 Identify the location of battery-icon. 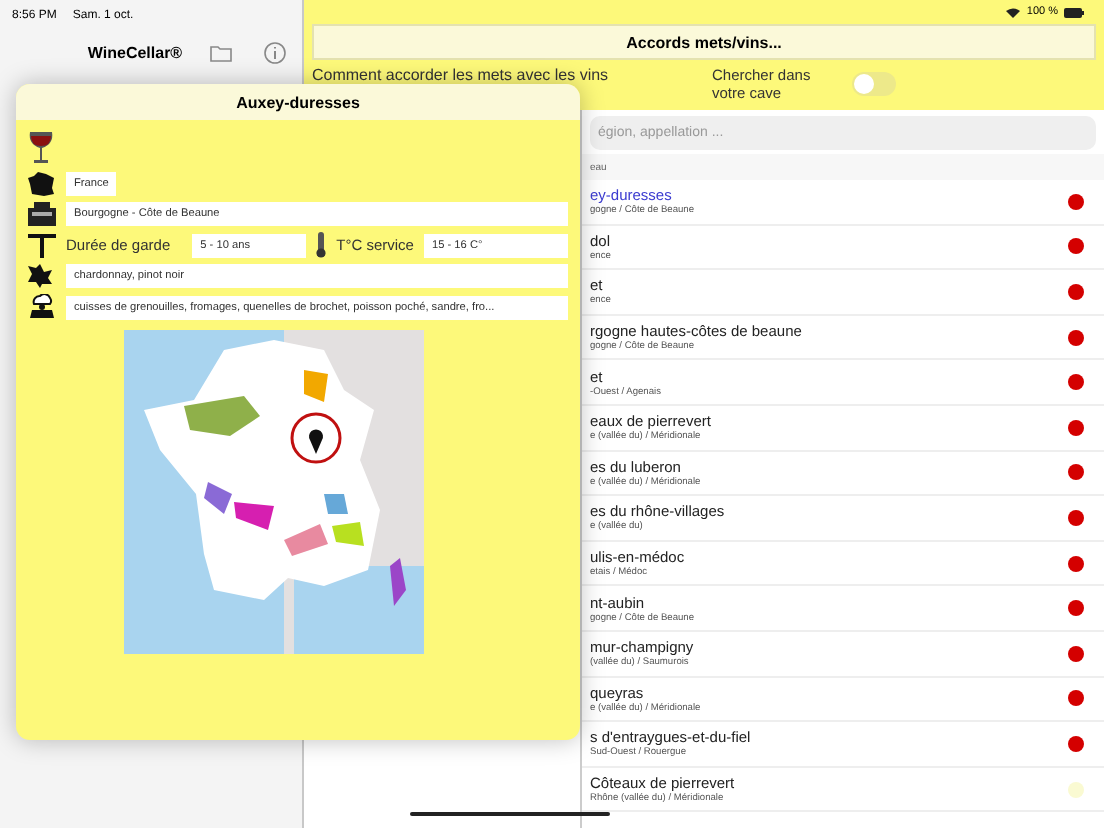
(1074, 12).